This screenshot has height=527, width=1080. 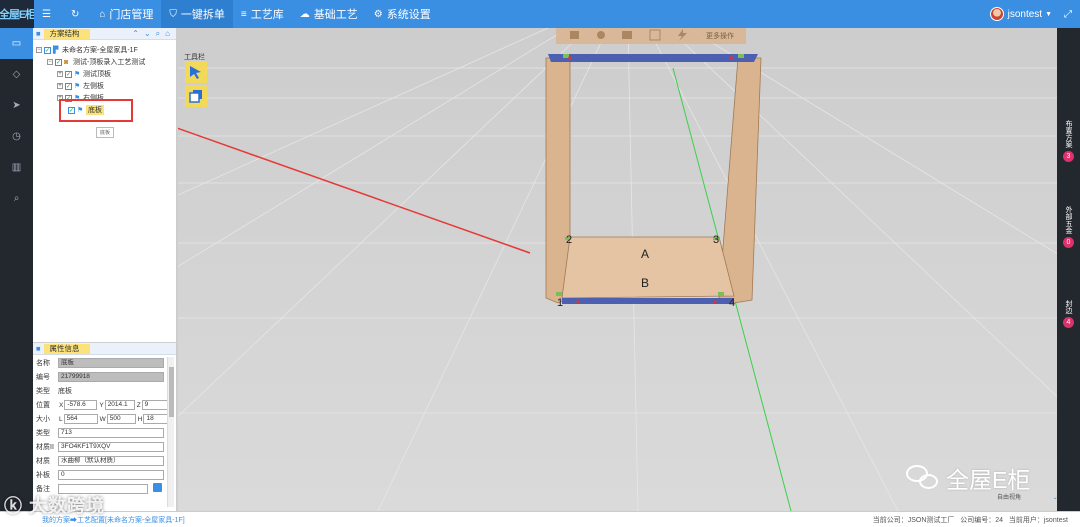 What do you see at coordinates (111, 433) in the screenshot?
I see `type2-field: 713` at bounding box center [111, 433].